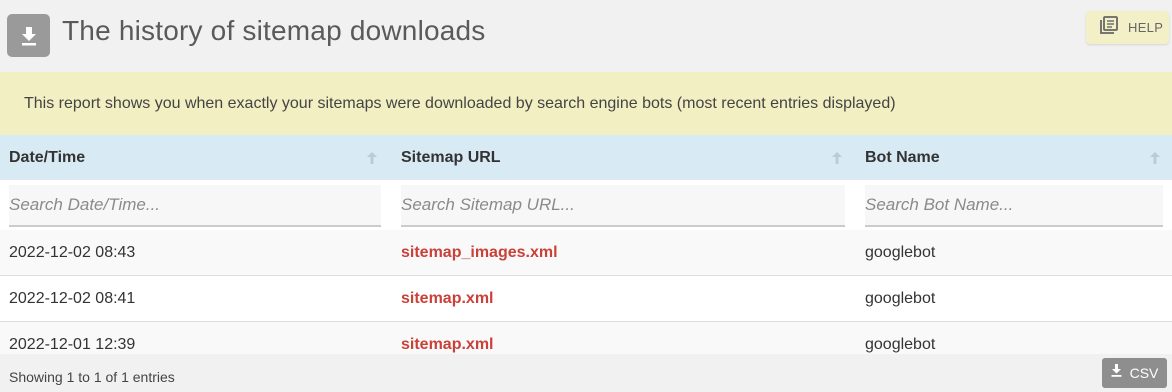 Image resolution: width=1172 pixels, height=392 pixels. What do you see at coordinates (451, 157) in the screenshot?
I see `column-header-label: Sitemap URL` at bounding box center [451, 157].